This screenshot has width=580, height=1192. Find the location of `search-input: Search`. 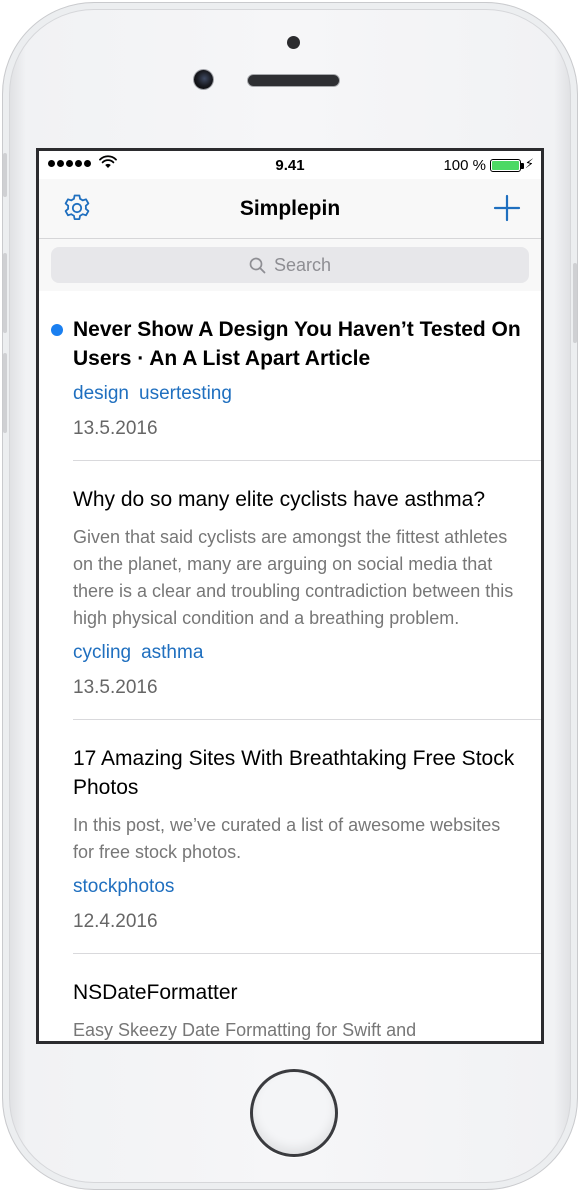

search-input: Search is located at coordinates (290, 265).